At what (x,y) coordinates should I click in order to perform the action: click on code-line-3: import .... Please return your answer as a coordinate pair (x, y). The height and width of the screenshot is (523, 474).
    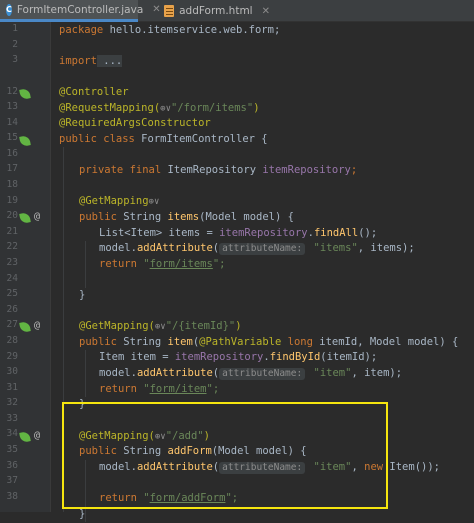
    Looking at the image, I should click on (91, 61).